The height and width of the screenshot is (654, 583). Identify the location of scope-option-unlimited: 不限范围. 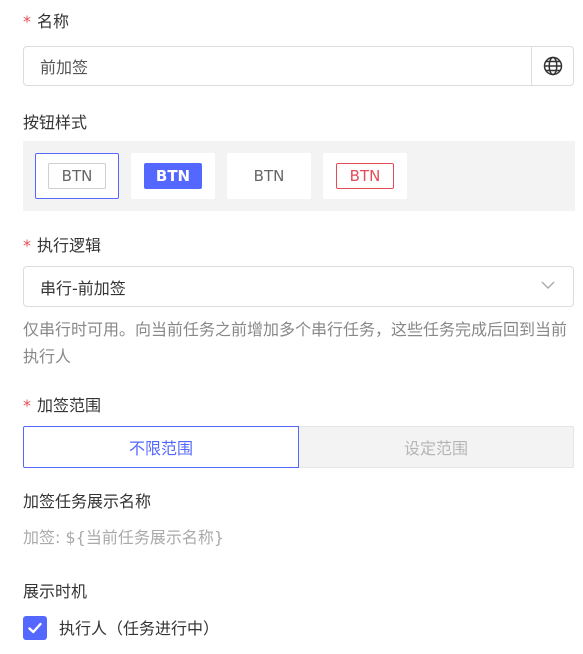
(161, 447).